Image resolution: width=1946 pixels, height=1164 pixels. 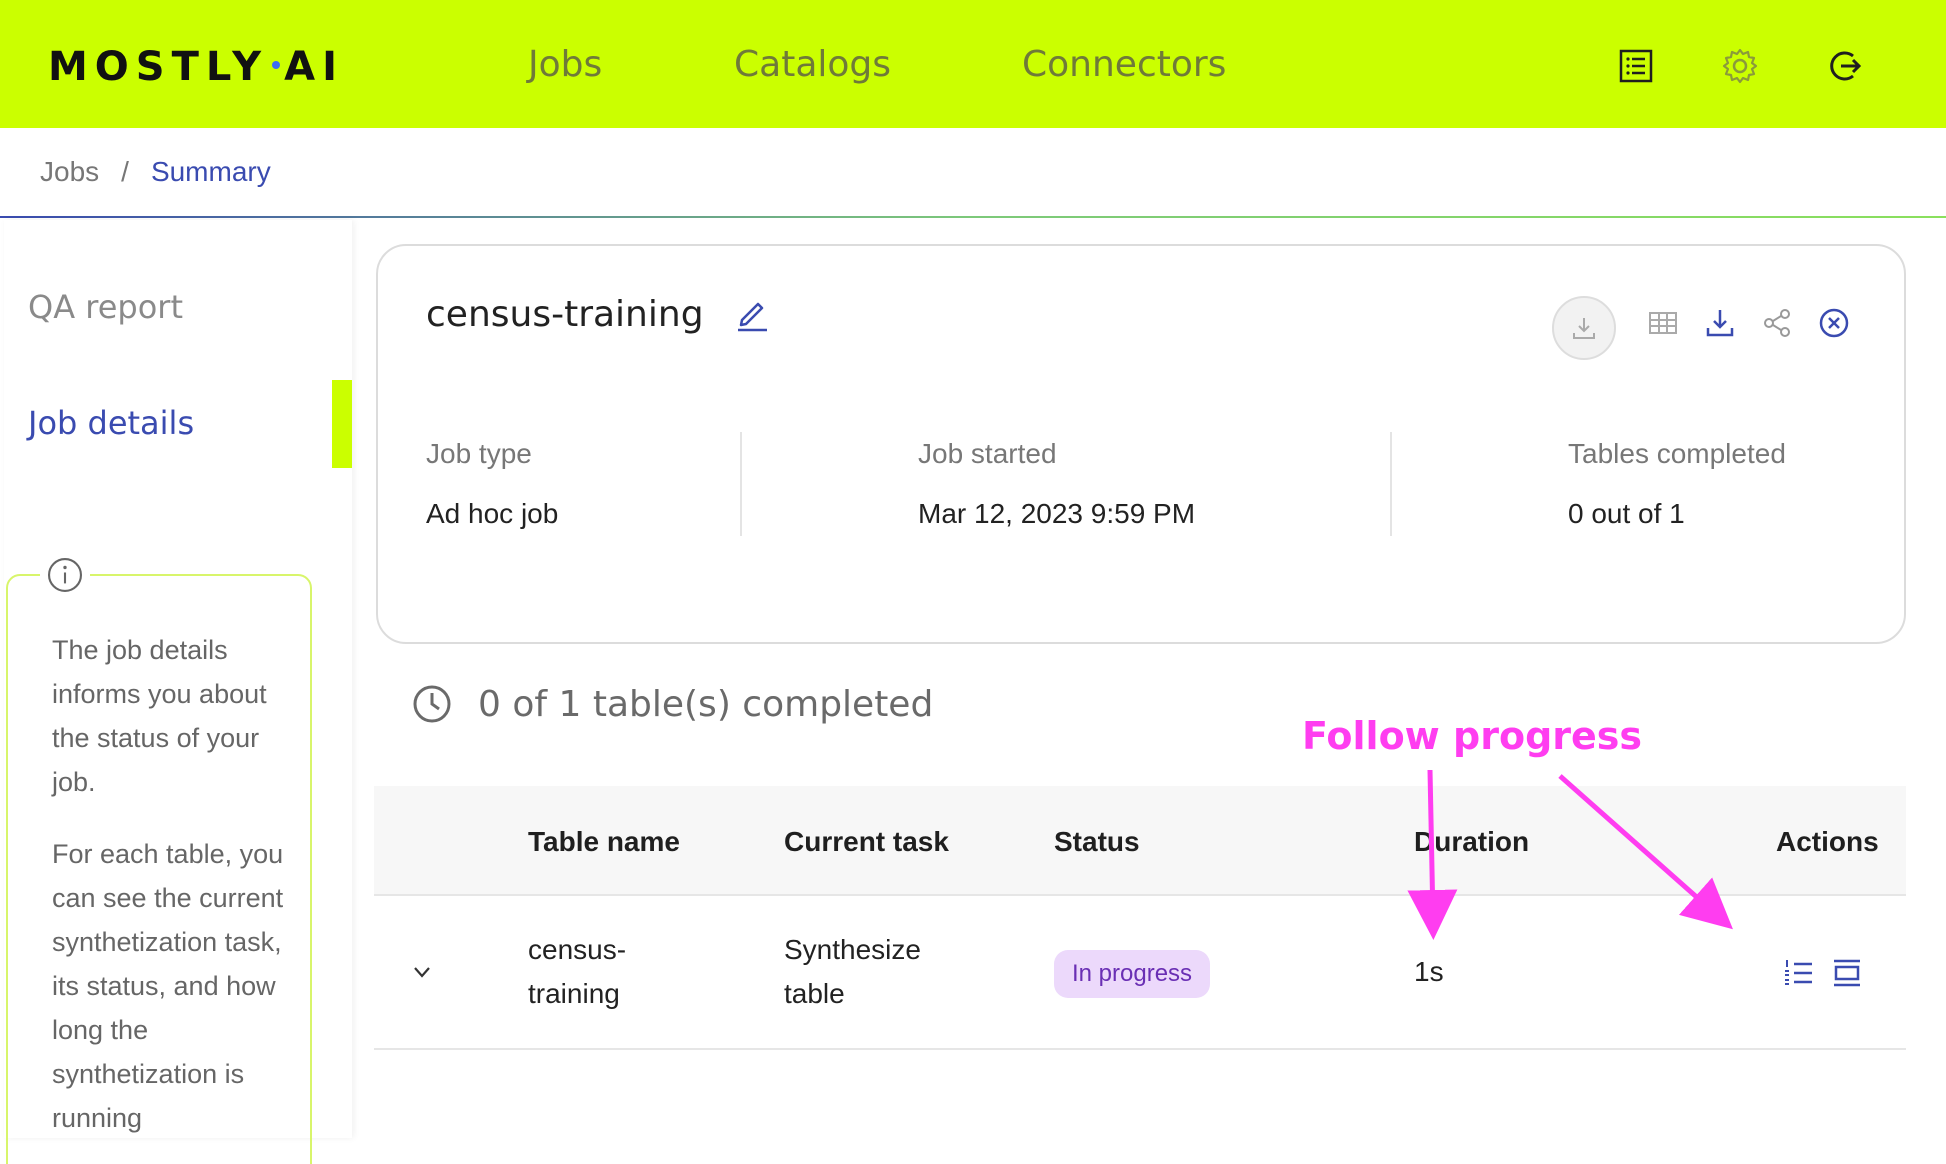 What do you see at coordinates (1847, 973) in the screenshot?
I see `progress-details-icon` at bounding box center [1847, 973].